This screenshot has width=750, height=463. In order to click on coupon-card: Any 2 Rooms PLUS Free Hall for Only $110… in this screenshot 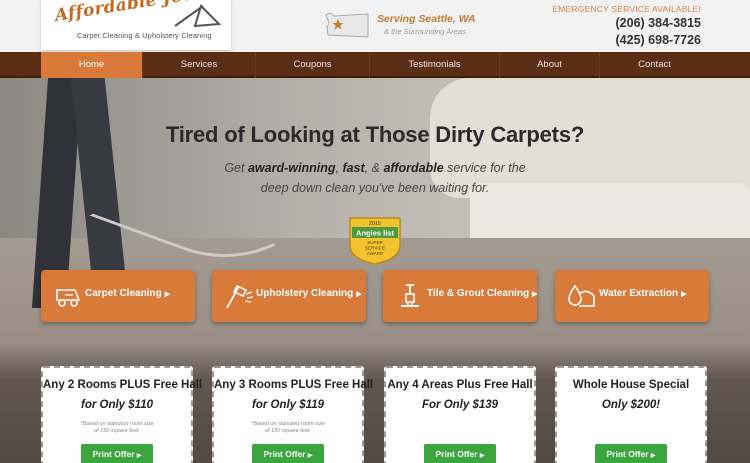, I will do `click(122, 414)`.